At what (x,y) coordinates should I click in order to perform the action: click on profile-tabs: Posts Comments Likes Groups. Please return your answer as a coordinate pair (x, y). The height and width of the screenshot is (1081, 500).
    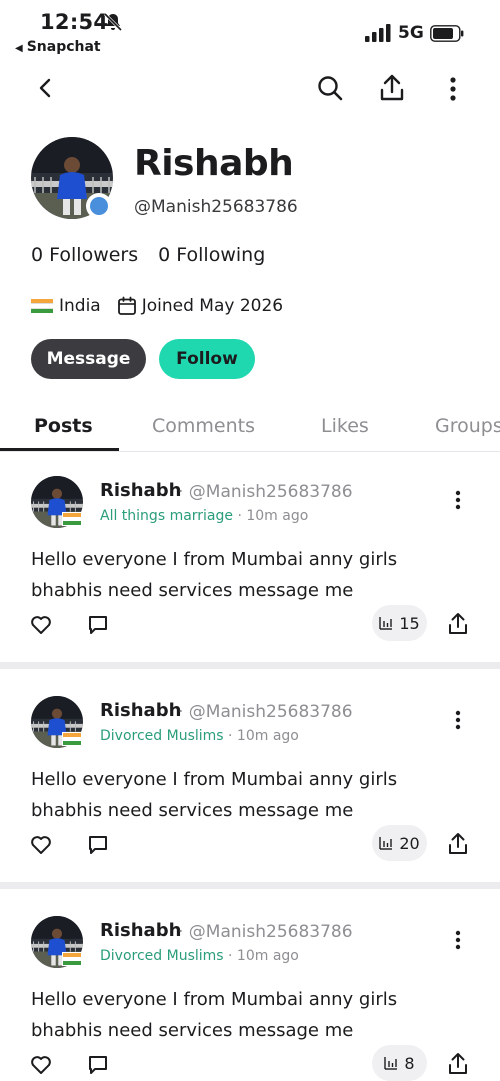
    Looking at the image, I should click on (250, 428).